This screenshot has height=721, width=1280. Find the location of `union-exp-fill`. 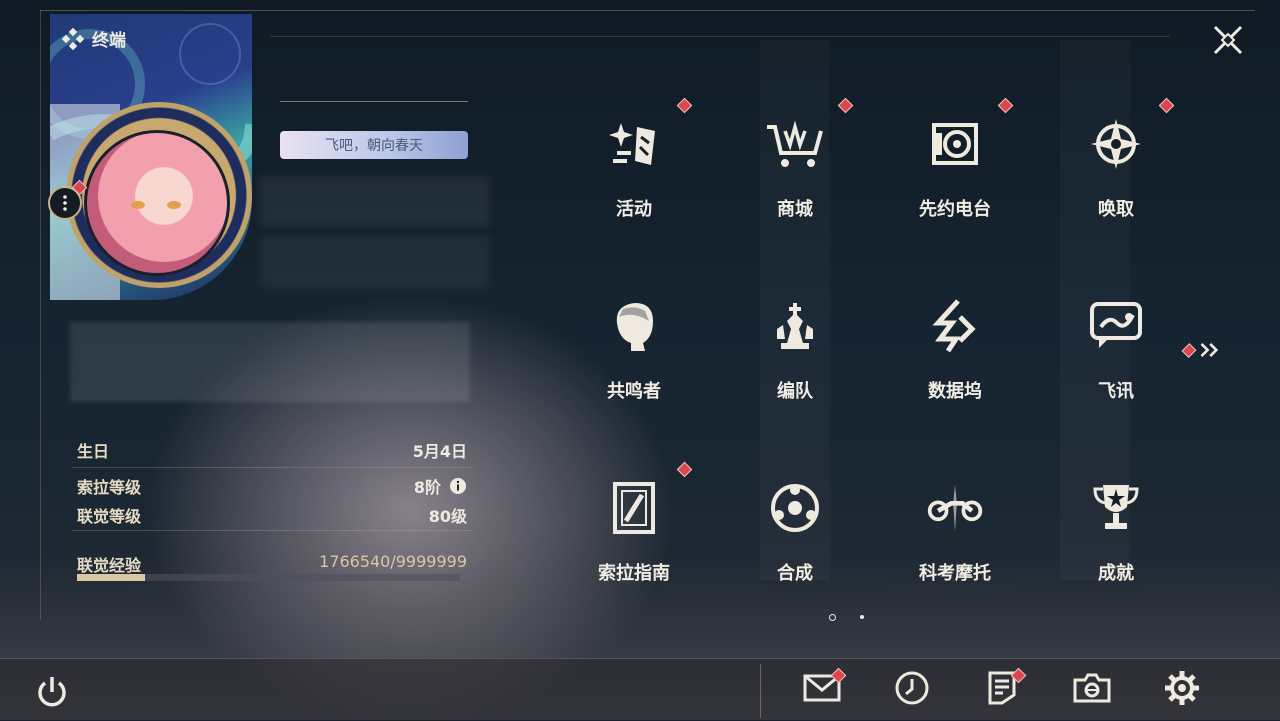

union-exp-fill is located at coordinates (111, 577).